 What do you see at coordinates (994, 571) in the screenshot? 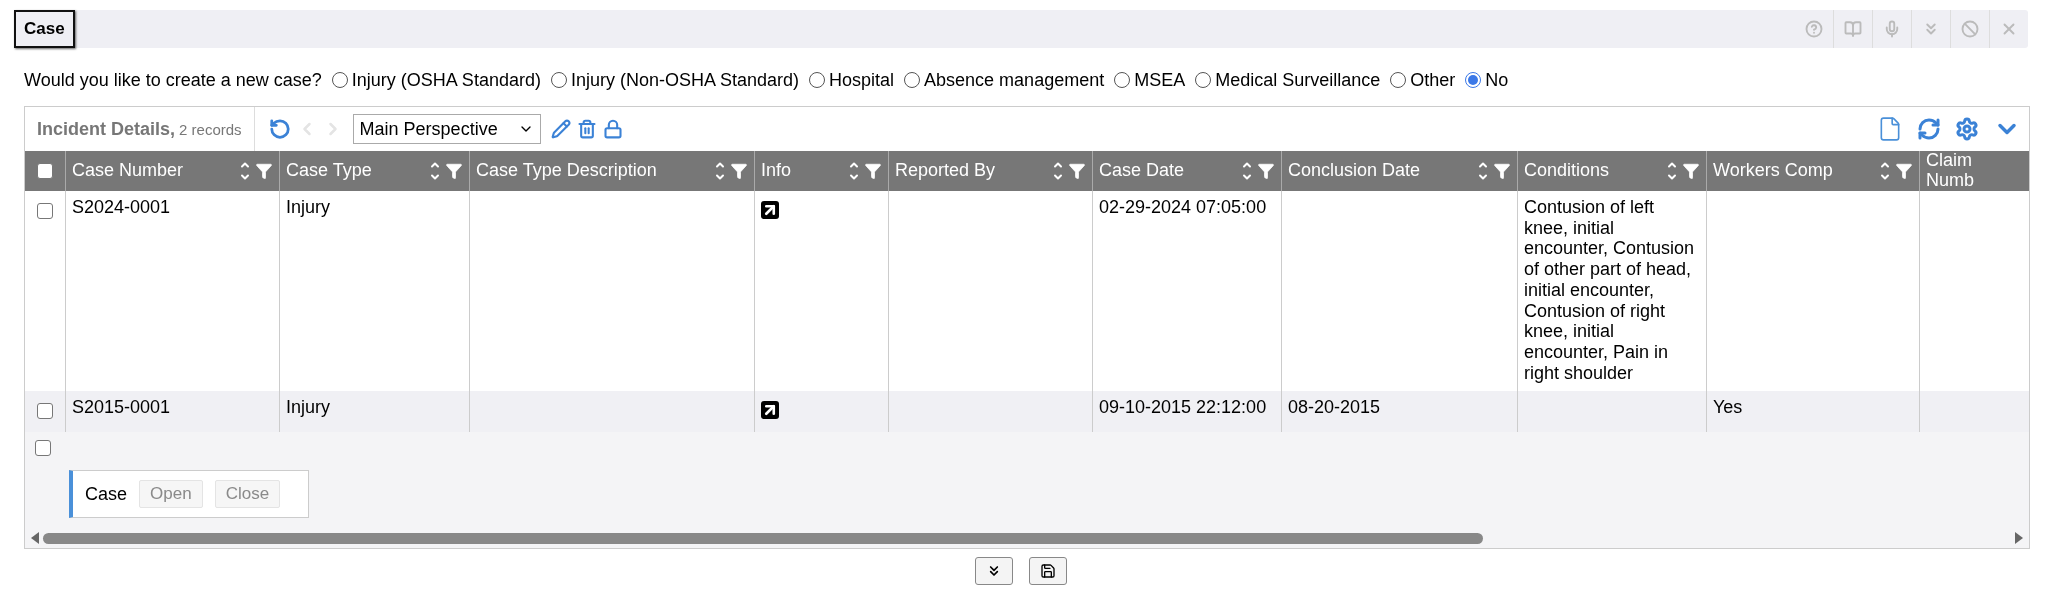
I see `expand-button` at bounding box center [994, 571].